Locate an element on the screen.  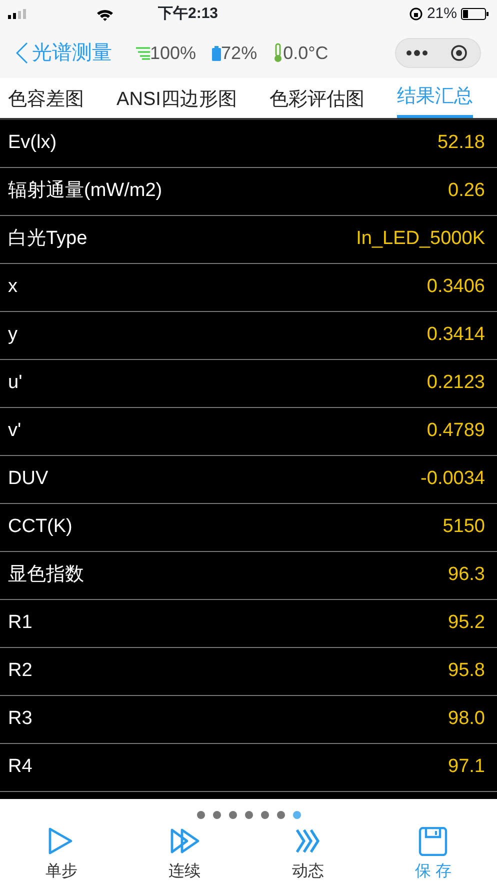
row-value: 0.3406 is located at coordinates (455, 287).